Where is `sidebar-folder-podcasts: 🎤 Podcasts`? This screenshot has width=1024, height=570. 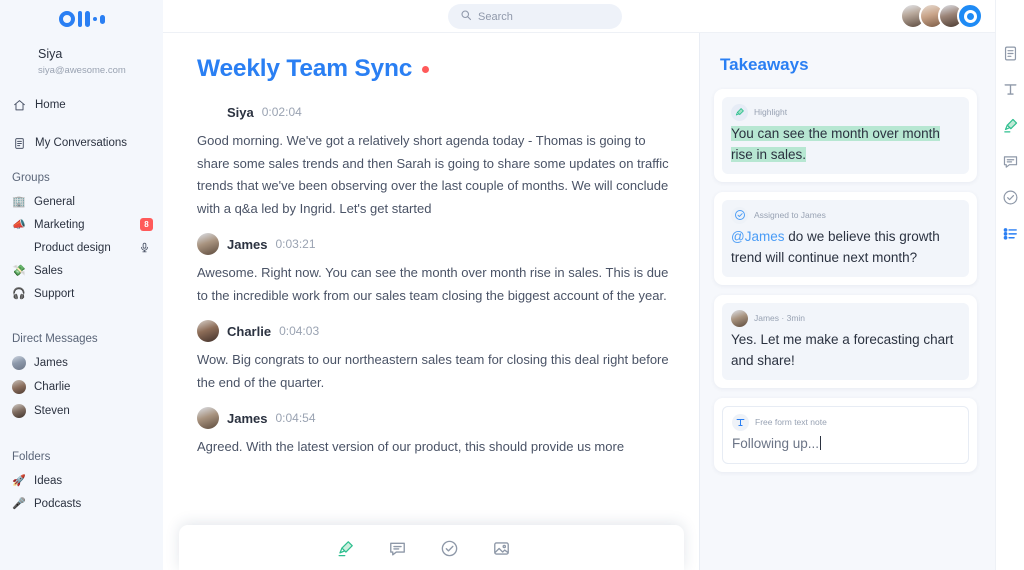
sidebar-folder-podcasts: 🎤 Podcasts is located at coordinates (81, 503).